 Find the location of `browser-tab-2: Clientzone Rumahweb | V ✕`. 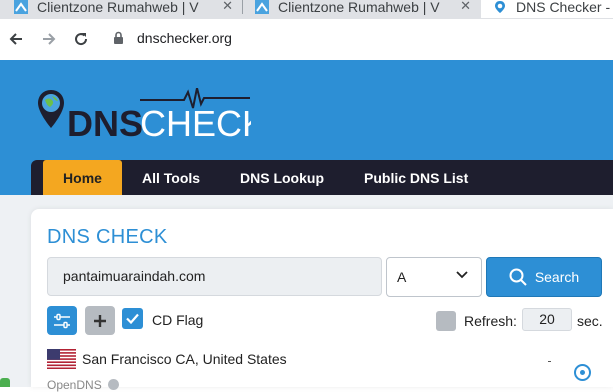

browser-tab-2: Clientzone Rumahweb | V ✕ is located at coordinates (362, 9).